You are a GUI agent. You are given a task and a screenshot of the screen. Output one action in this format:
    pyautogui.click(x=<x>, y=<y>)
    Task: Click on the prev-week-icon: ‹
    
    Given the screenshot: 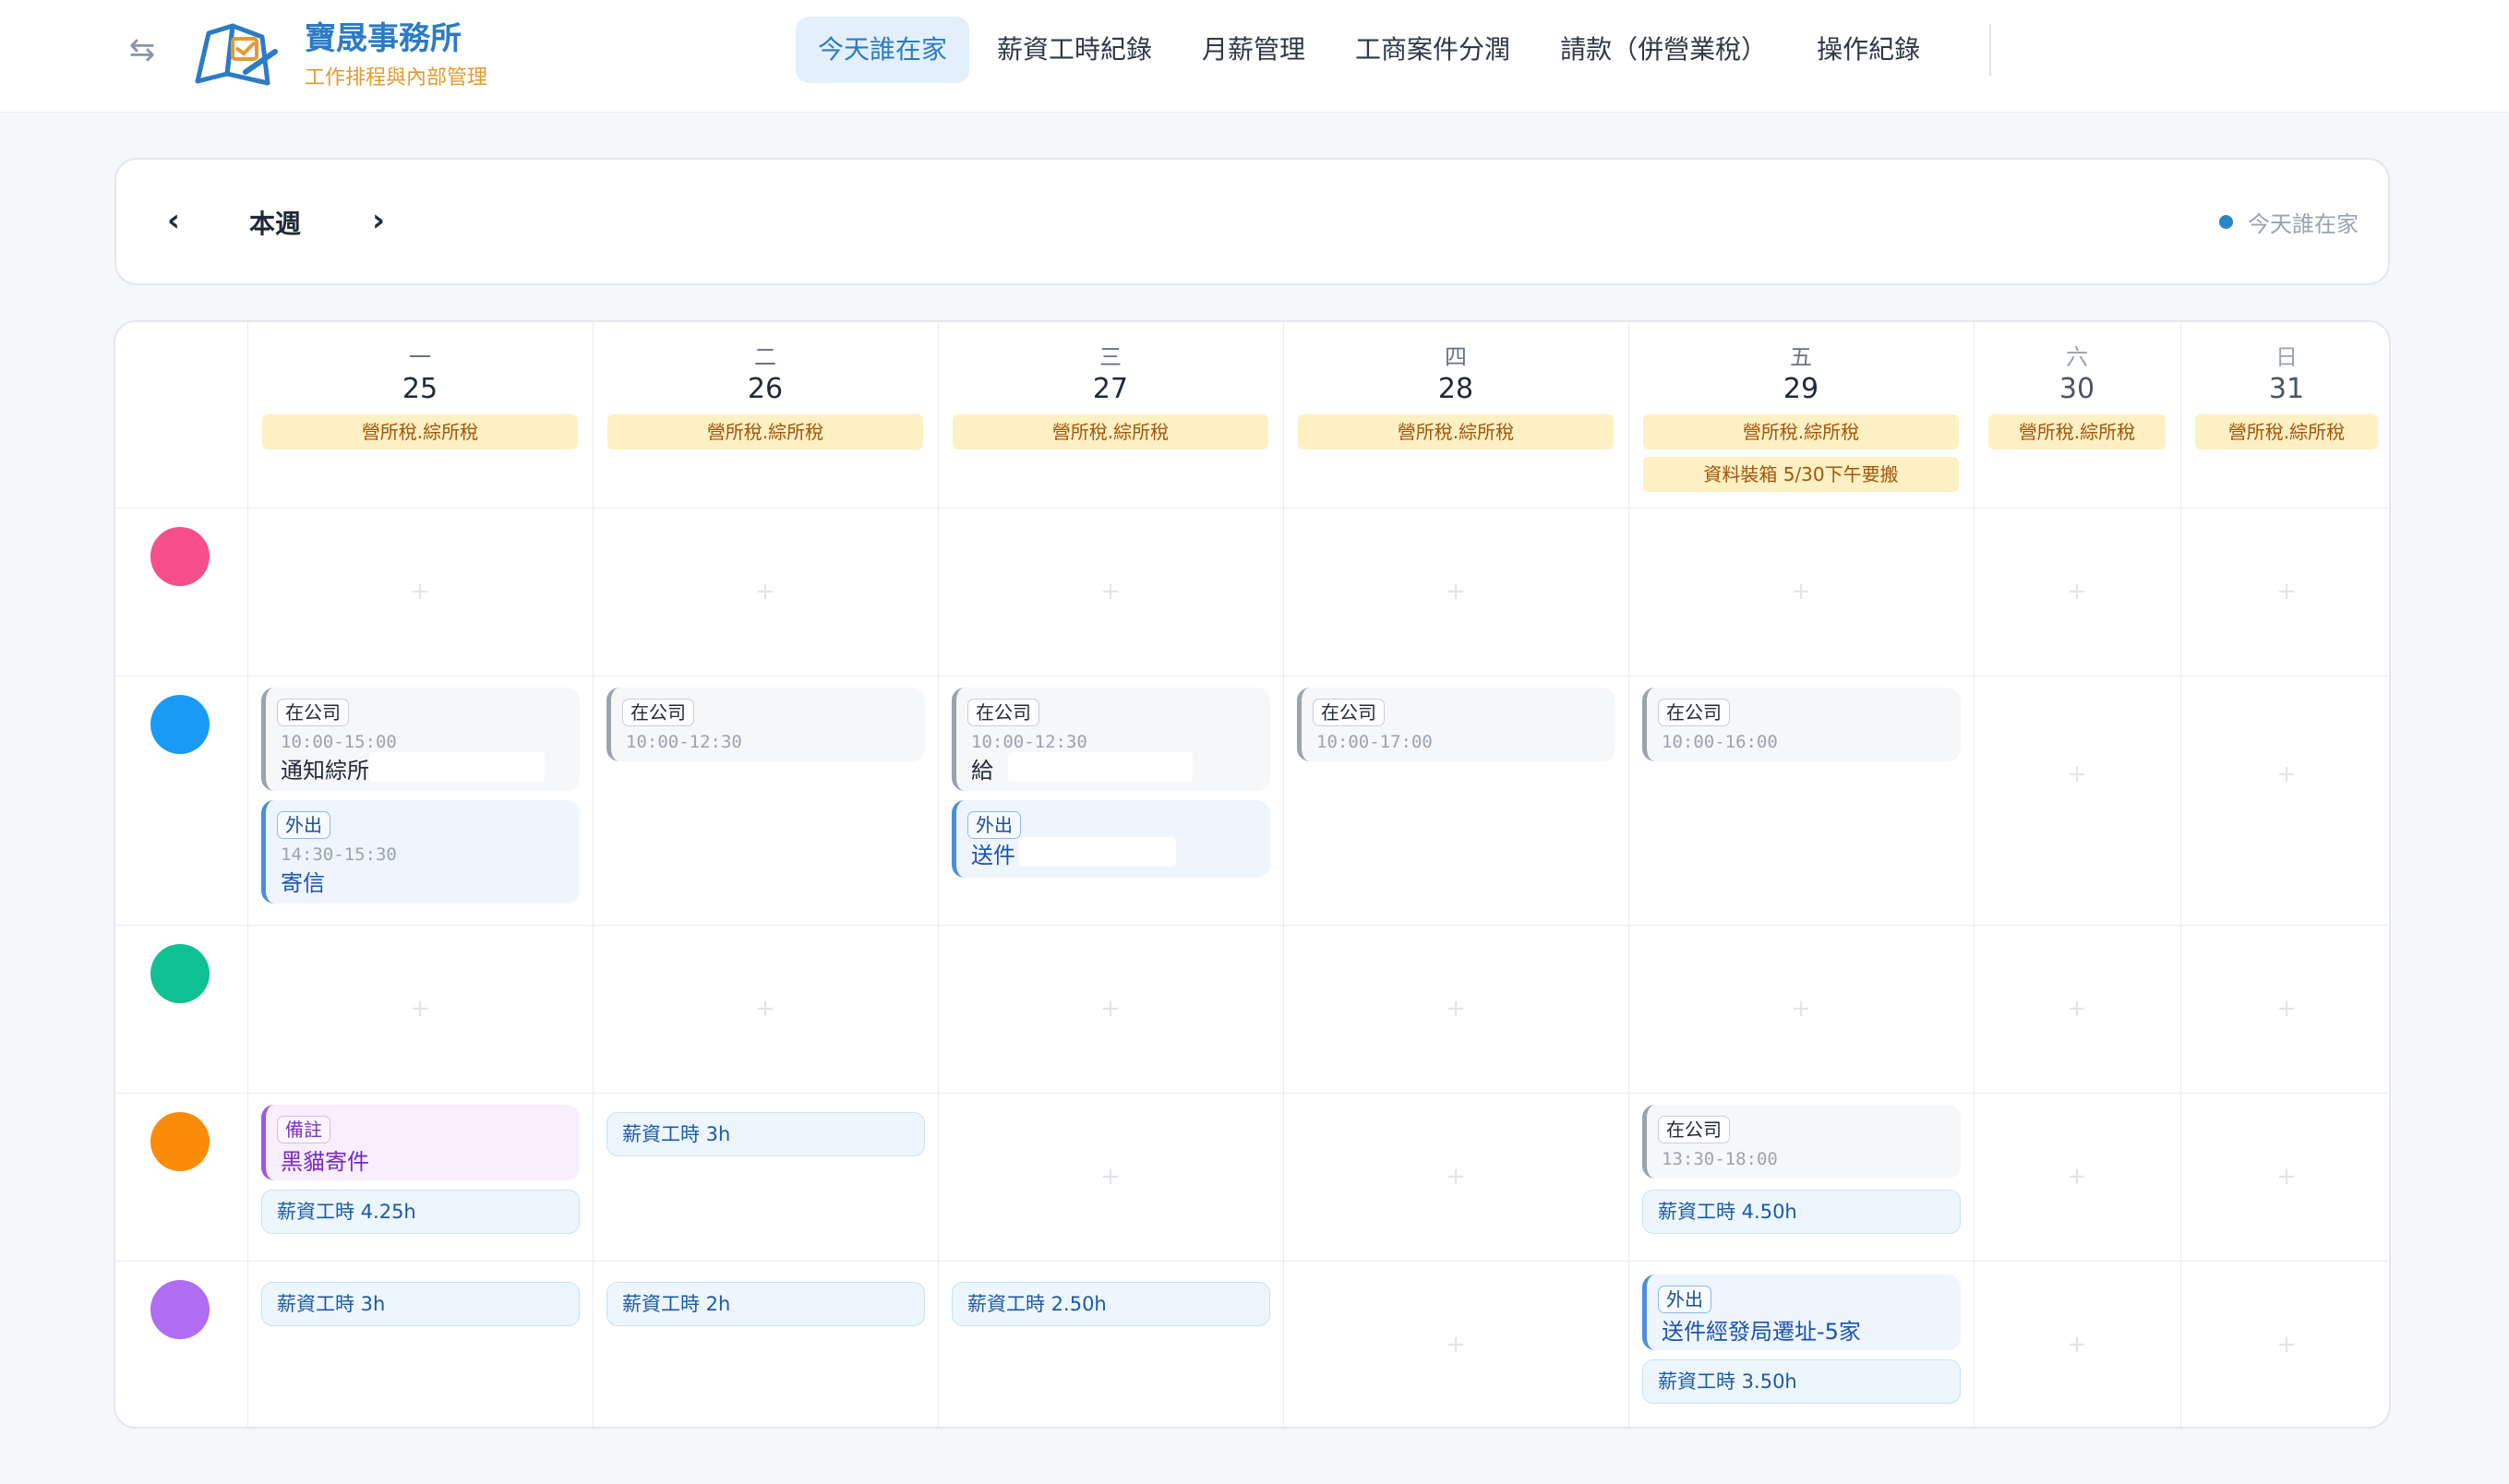 What is the action you would take?
    pyautogui.click(x=173, y=220)
    